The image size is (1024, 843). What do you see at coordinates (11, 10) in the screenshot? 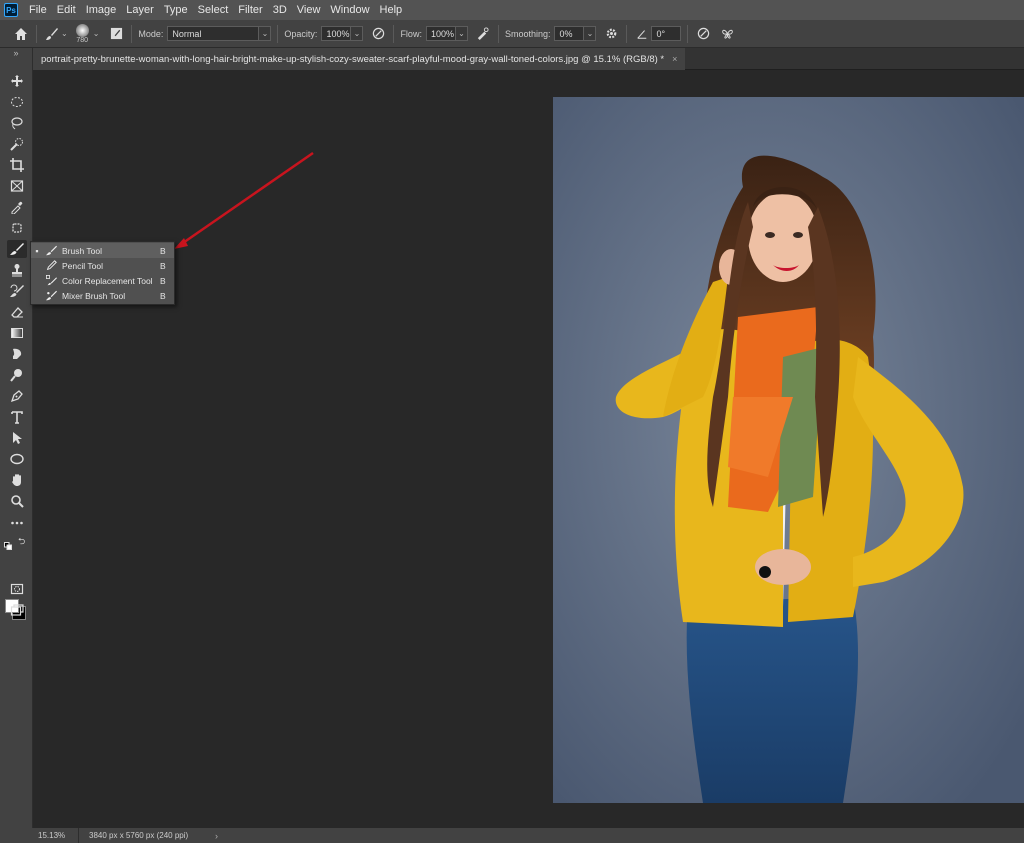
I see `photoshop-logo: Ps` at bounding box center [11, 10].